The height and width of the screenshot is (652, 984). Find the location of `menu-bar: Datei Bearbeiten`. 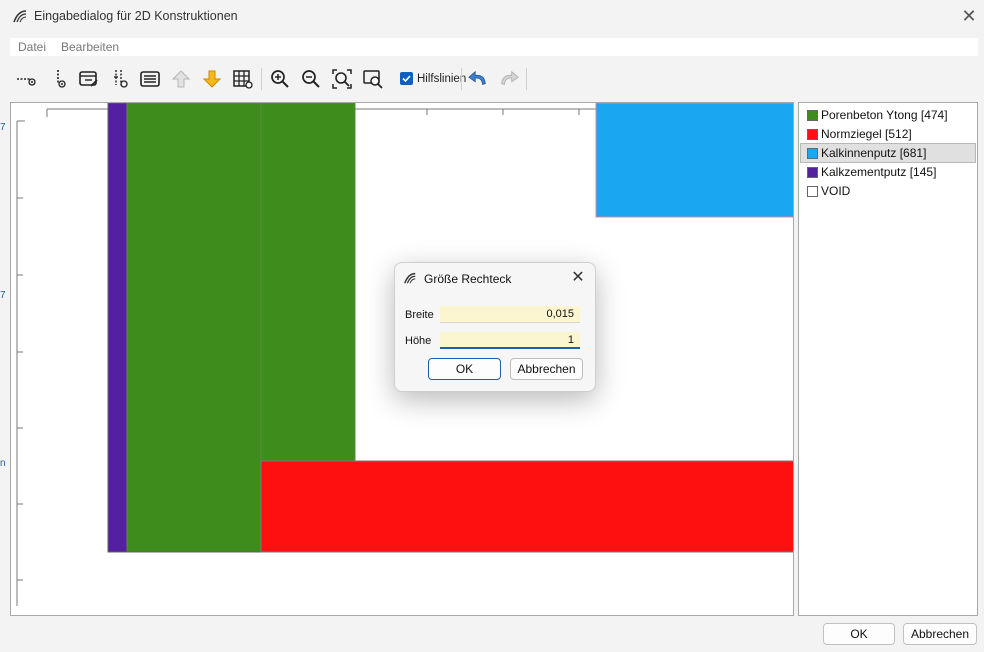

menu-bar: Datei Bearbeiten is located at coordinates (494, 47).